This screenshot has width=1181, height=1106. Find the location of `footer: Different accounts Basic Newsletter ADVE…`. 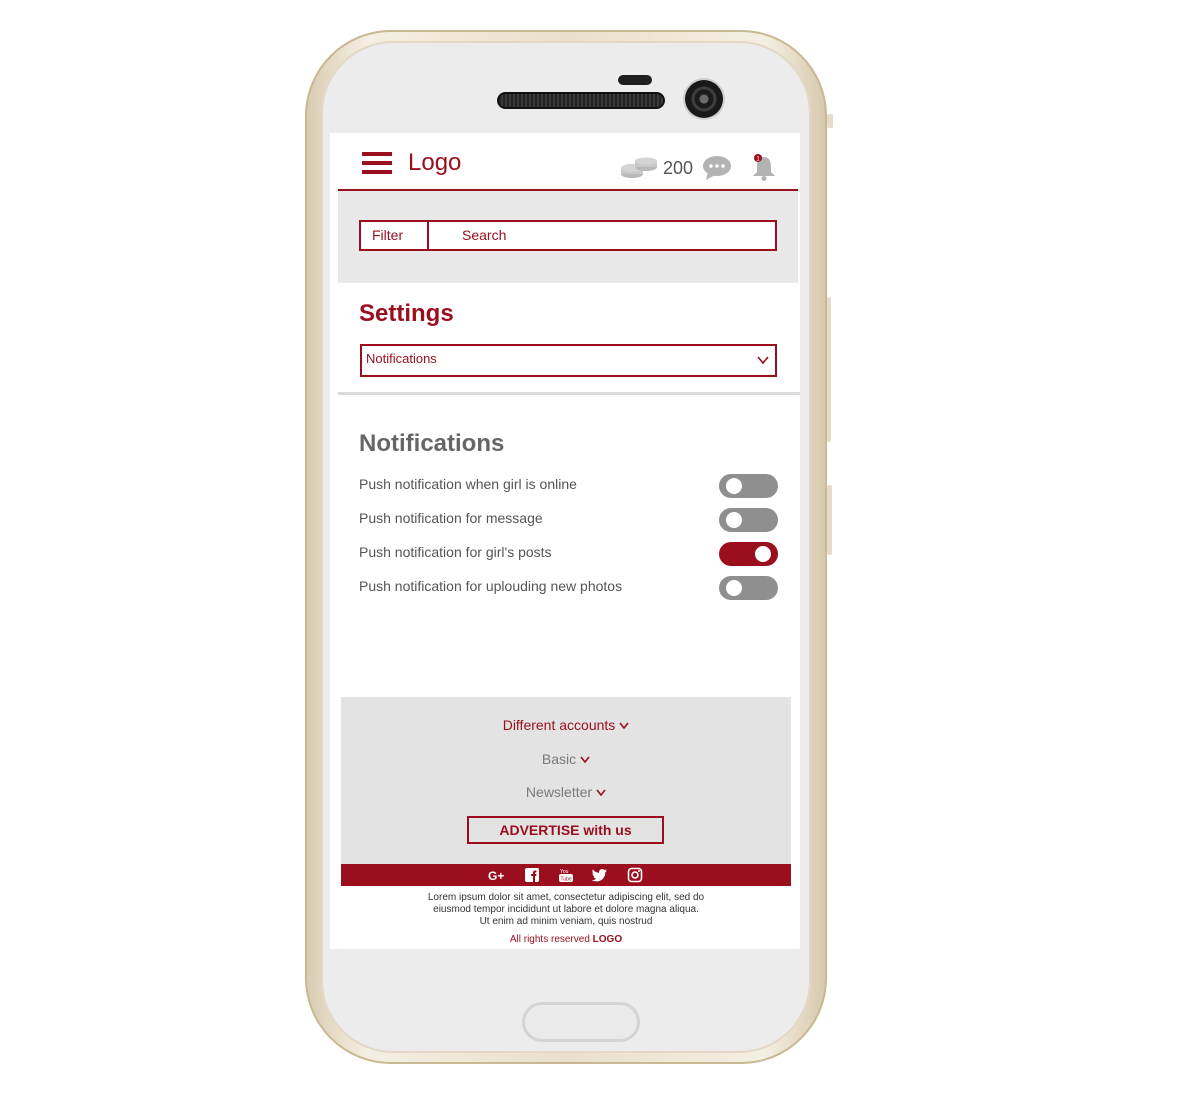

footer: Different accounts Basic Newsletter ADVE… is located at coordinates (566, 823).